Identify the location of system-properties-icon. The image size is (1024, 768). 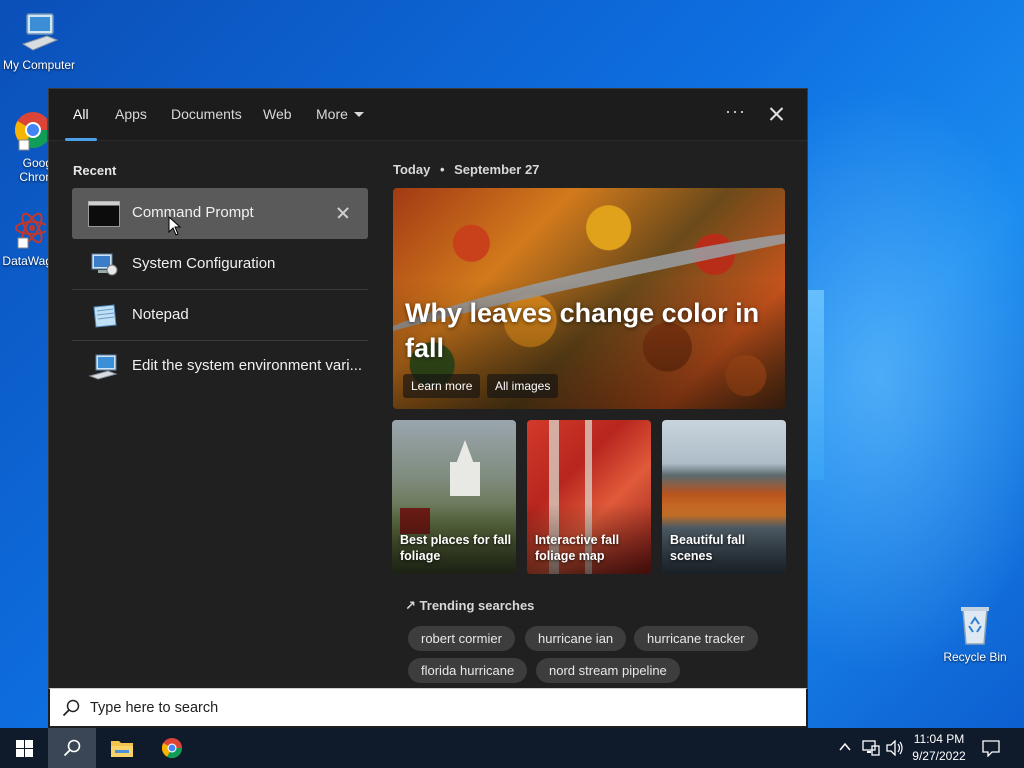
(104, 367).